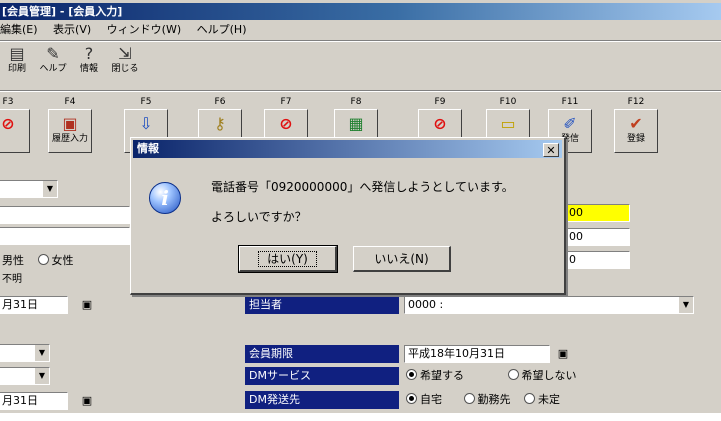 This screenshot has width=721, height=421. What do you see at coordinates (65, 236) in the screenshot?
I see `kana-input` at bounding box center [65, 236].